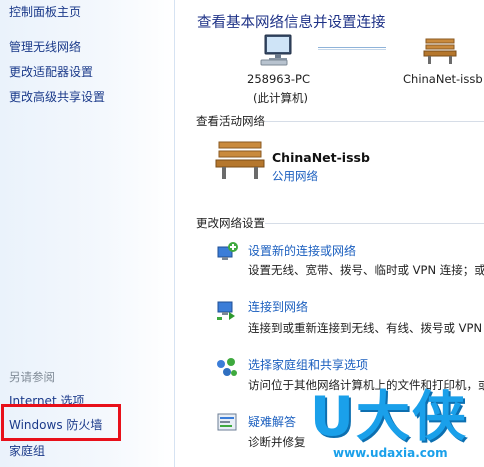 This screenshot has height=467, width=484. Describe the element at coordinates (45, 46) in the screenshot. I see `manage-wireless-link: 管理无线网络` at that location.